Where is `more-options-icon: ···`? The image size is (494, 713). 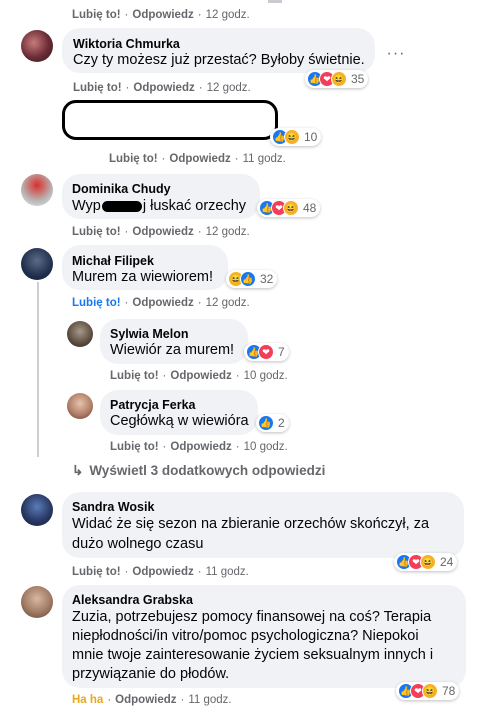
more-options-icon: ··· is located at coordinates (396, 54).